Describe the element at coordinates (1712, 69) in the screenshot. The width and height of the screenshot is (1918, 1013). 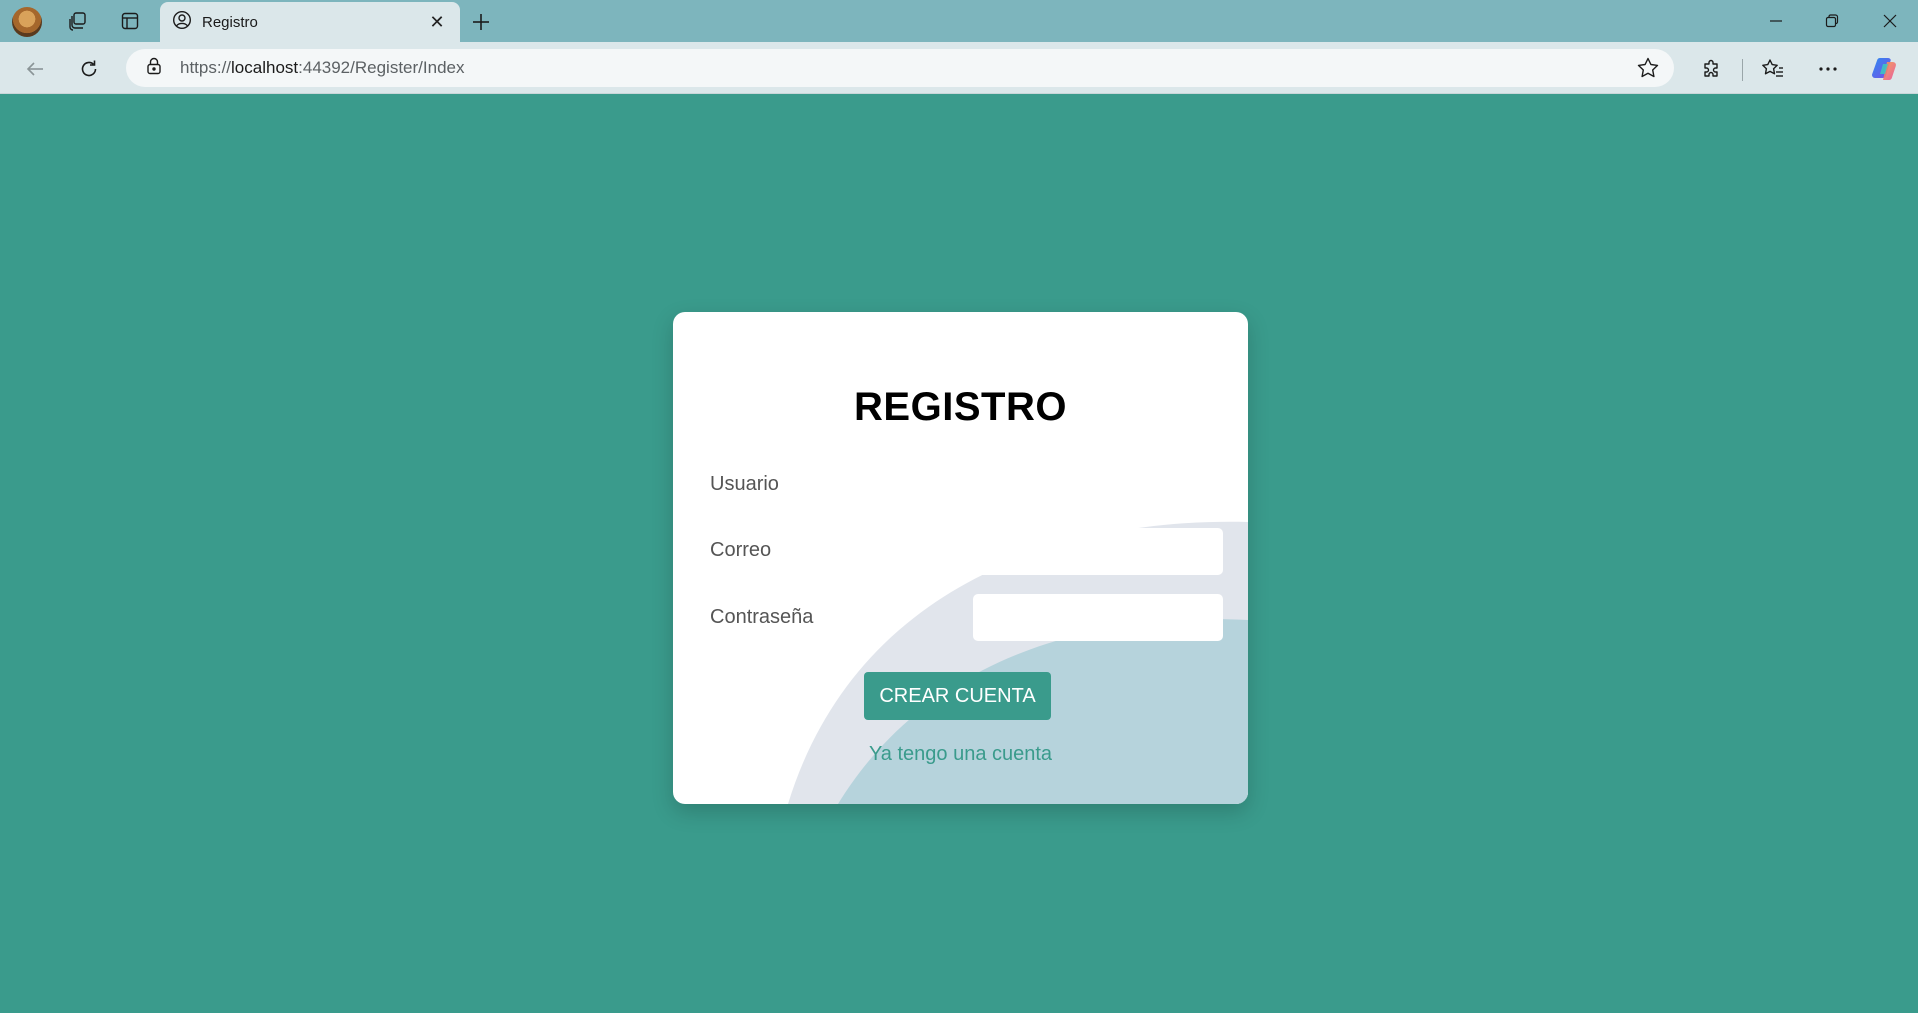
I see `puzzle-icon` at that location.